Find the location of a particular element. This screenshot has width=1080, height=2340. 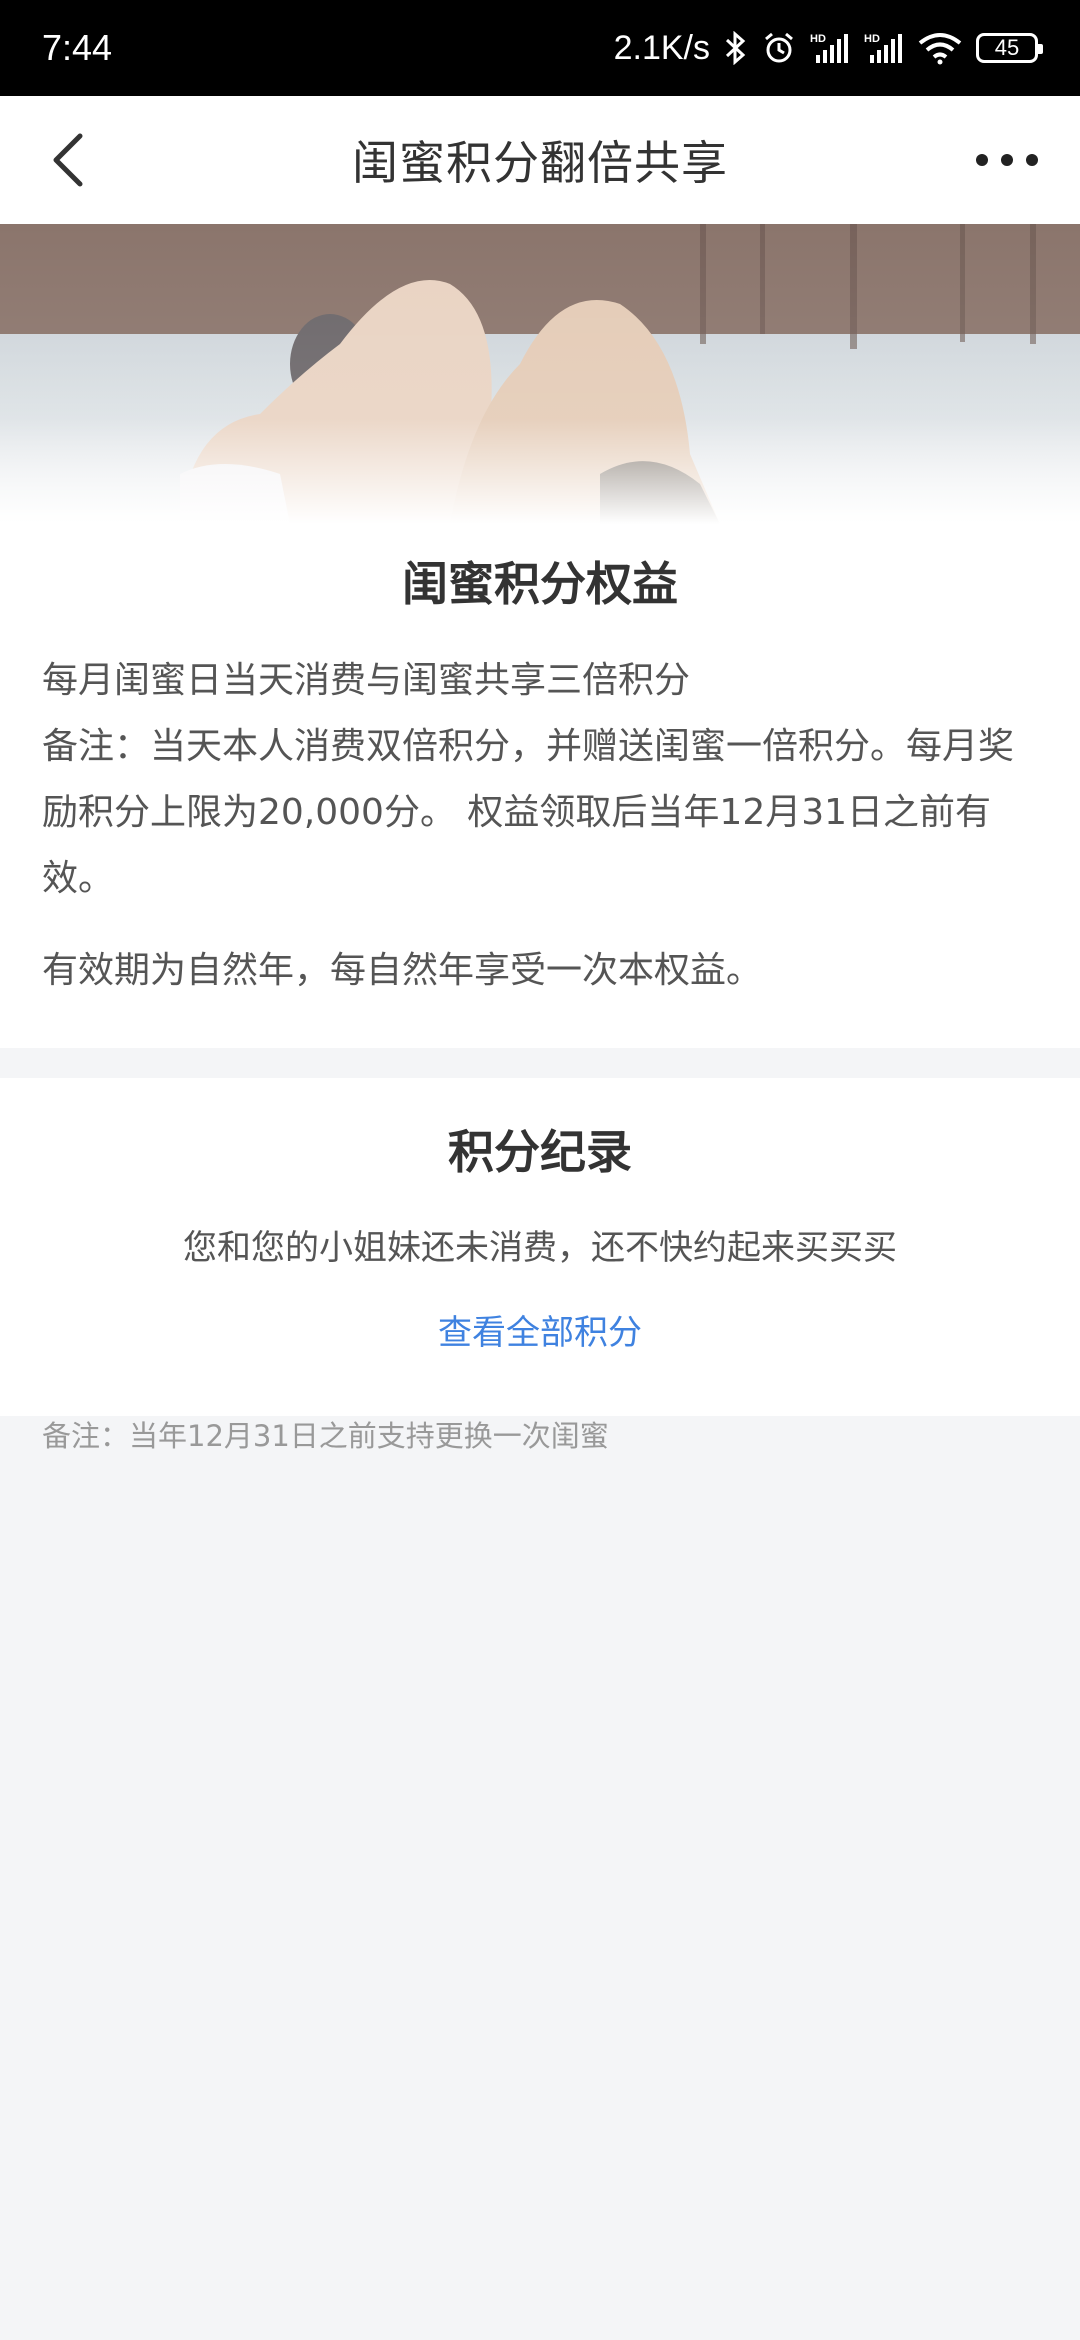

nav-bar: 闺蜜积分翻倍共享 is located at coordinates (540, 160).